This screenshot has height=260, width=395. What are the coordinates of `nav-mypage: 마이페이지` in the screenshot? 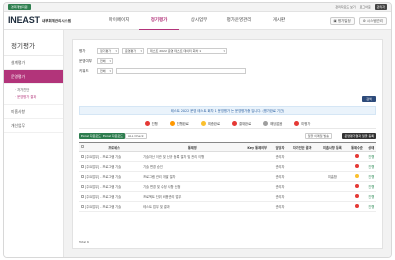 It's located at (119, 21).